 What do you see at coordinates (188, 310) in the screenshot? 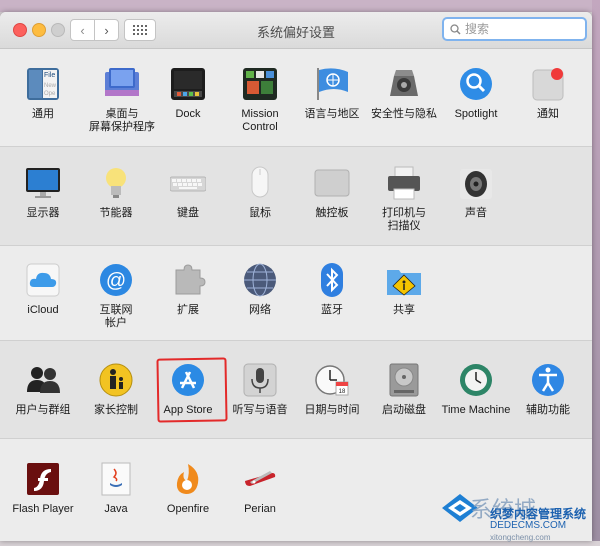
I see `pane-label: 扩展` at bounding box center [188, 310].